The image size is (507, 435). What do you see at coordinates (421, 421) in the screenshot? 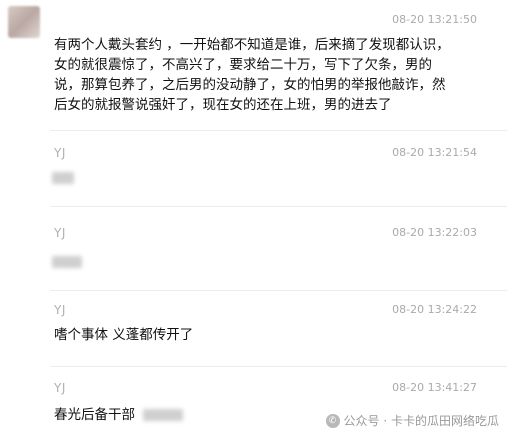
I see `watermark-text: 公众号 · 卡卡的瓜田网络吃瓜` at bounding box center [421, 421].